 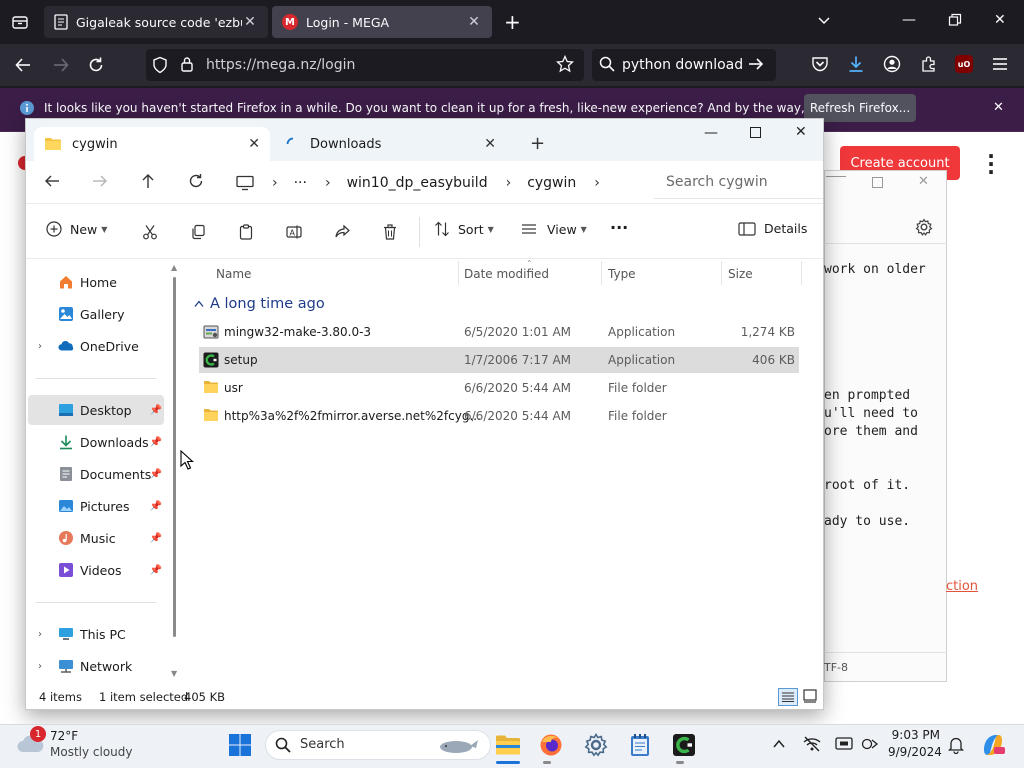 What do you see at coordinates (499, 388) in the screenshot?
I see `file-row: usr 6/6/2020 5:44 AM File folder` at bounding box center [499, 388].